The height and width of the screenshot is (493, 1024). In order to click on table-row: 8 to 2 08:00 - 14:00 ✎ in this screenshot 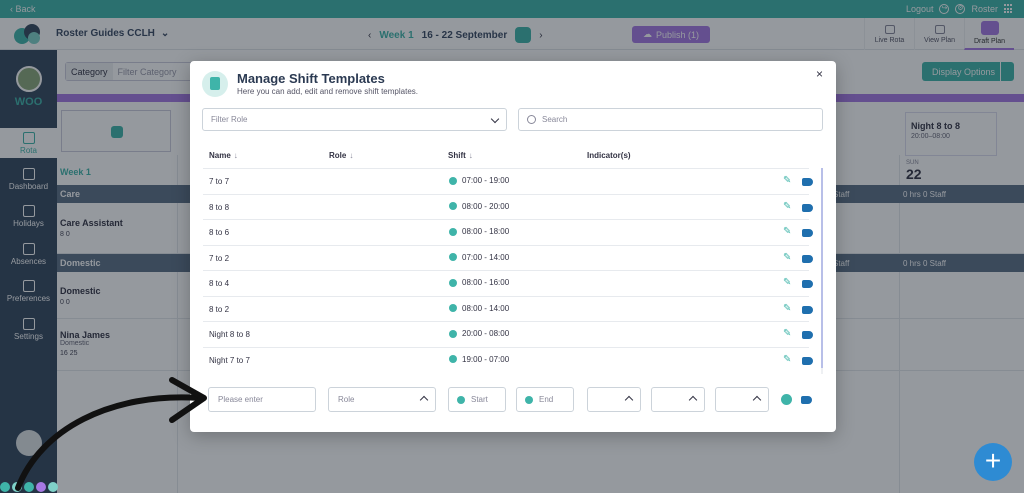, I will do `click(508, 308)`.